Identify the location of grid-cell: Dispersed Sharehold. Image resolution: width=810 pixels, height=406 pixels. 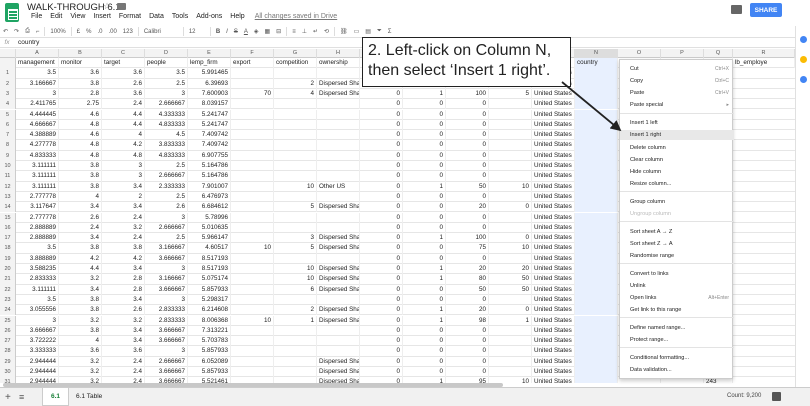
(338, 83).